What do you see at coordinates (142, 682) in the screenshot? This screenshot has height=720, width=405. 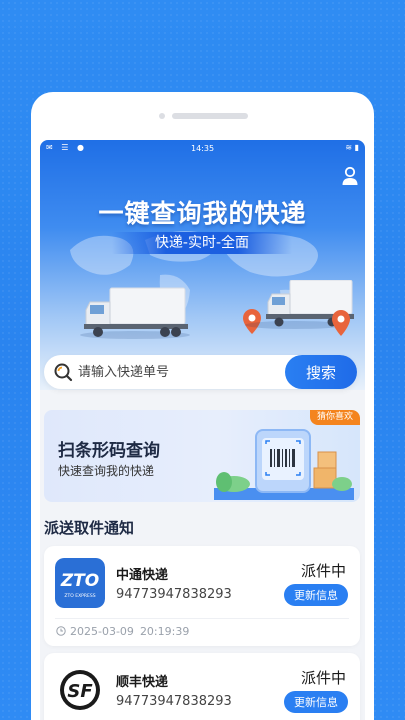 I see `carrier-name: 顺丰快递` at bounding box center [142, 682].